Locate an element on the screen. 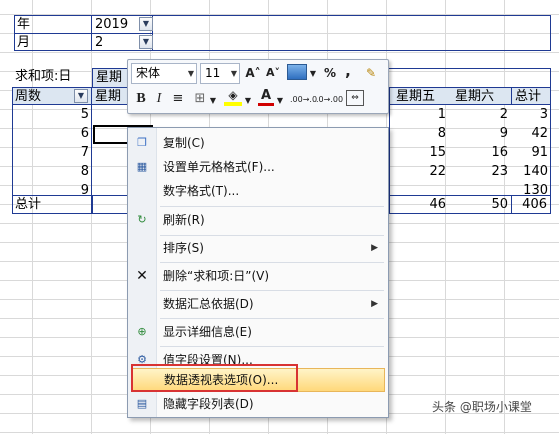  font-name-value: 宋体 is located at coordinates (148, 73).